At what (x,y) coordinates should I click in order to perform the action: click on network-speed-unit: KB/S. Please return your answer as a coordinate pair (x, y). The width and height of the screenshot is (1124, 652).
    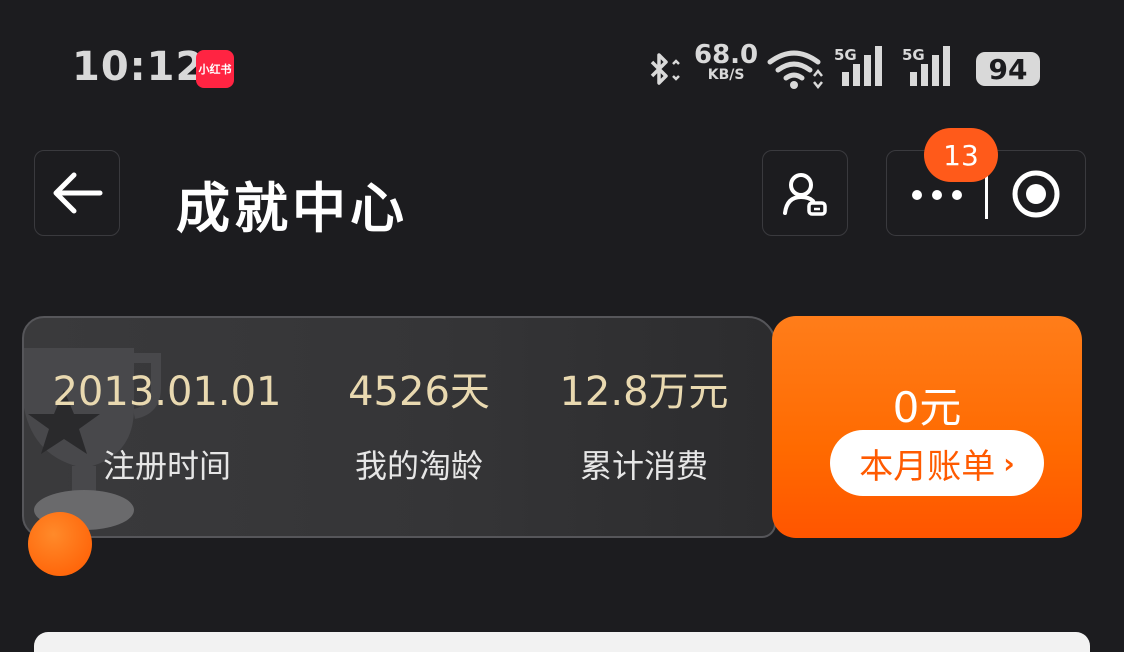
    Looking at the image, I should click on (726, 75).